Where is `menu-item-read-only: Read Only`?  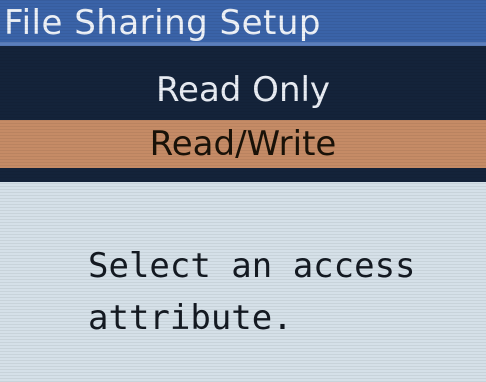 menu-item-read-only: Read Only is located at coordinates (243, 90).